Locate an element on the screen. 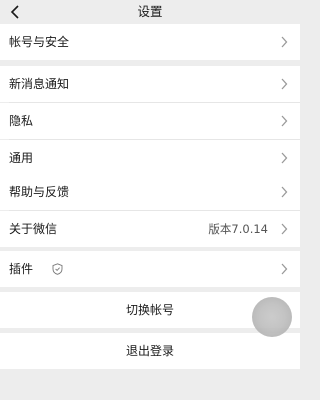  navigation-bar: 设置 is located at coordinates (150, 12).